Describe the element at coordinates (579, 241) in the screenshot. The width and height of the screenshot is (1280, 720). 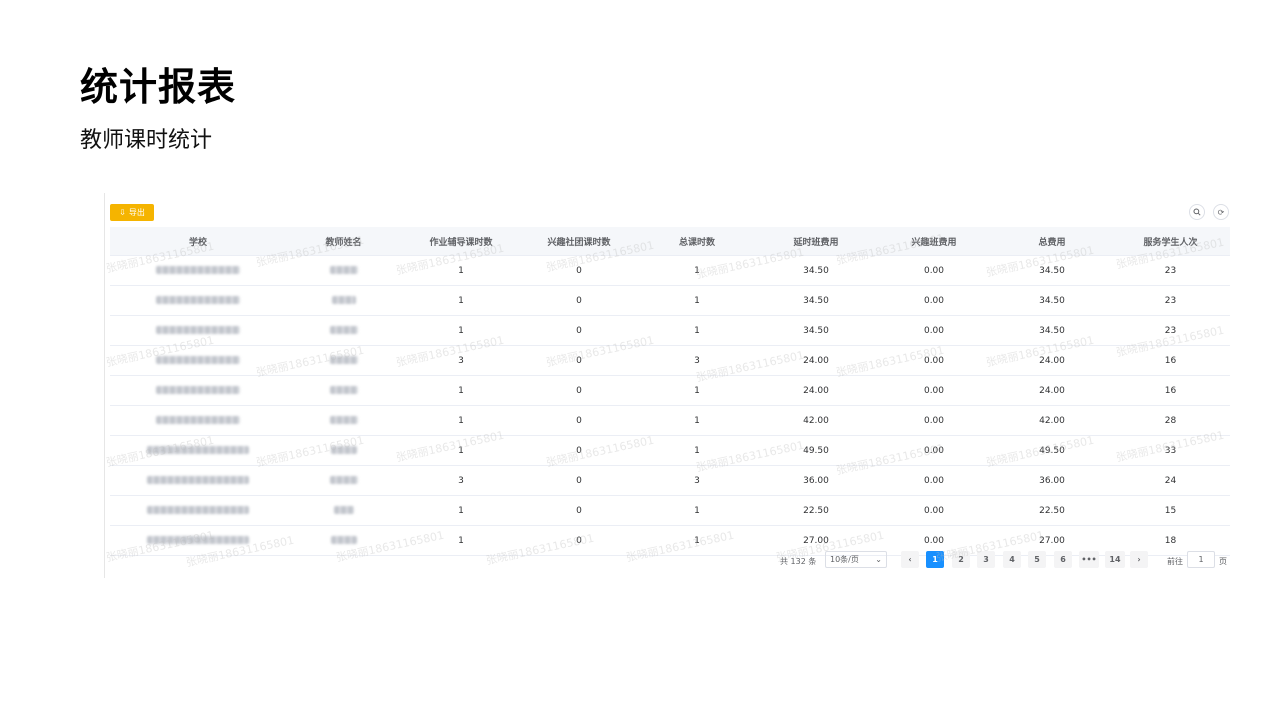
I see `column-header: 兴趣社团课时数` at that location.